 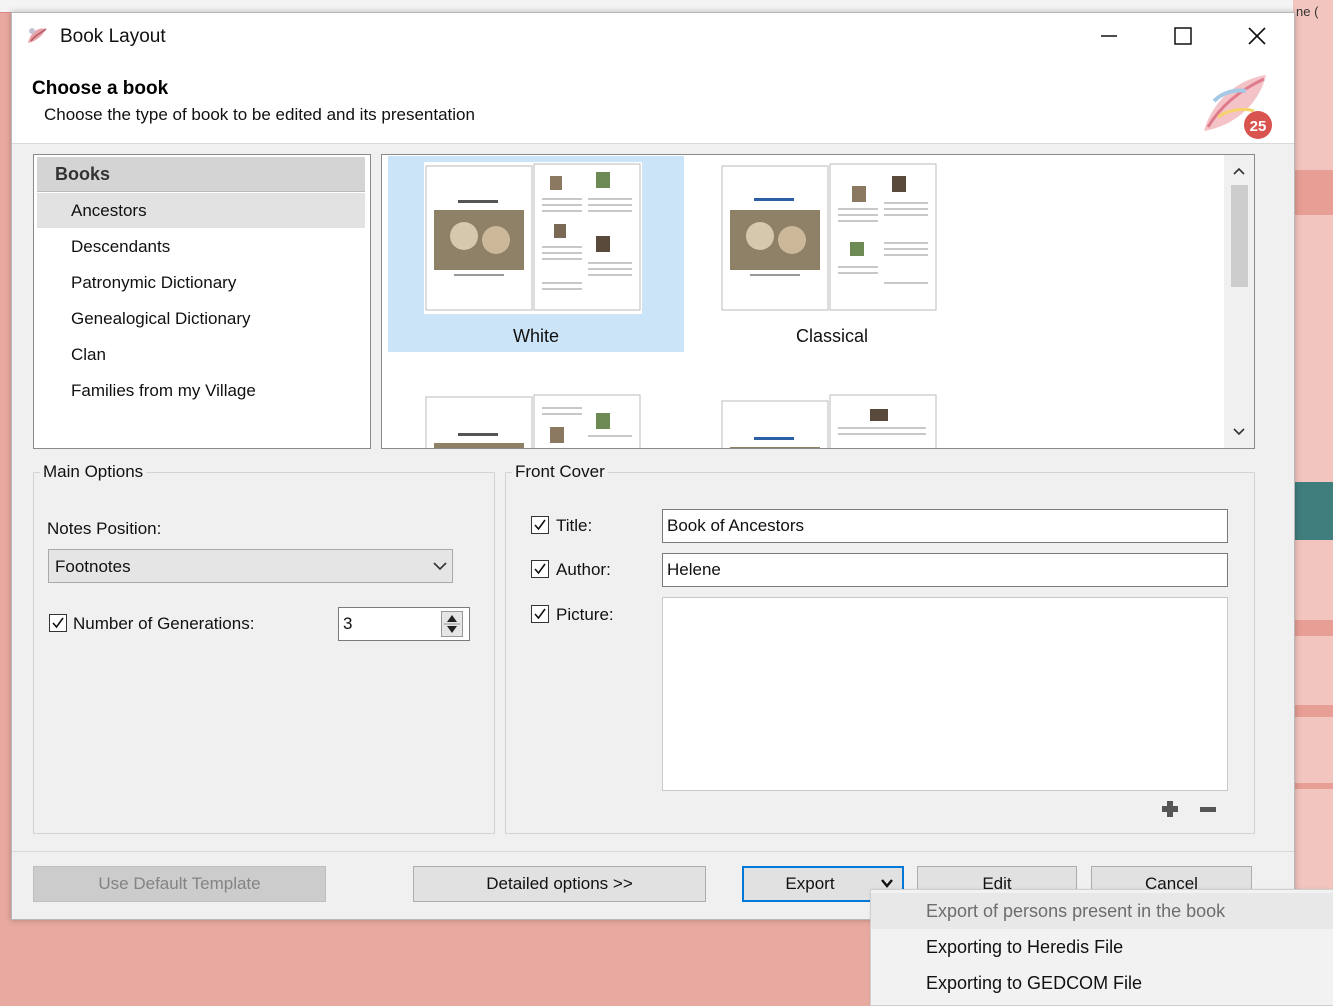 I want to click on book-item-clan: Clan, so click(x=201, y=354).